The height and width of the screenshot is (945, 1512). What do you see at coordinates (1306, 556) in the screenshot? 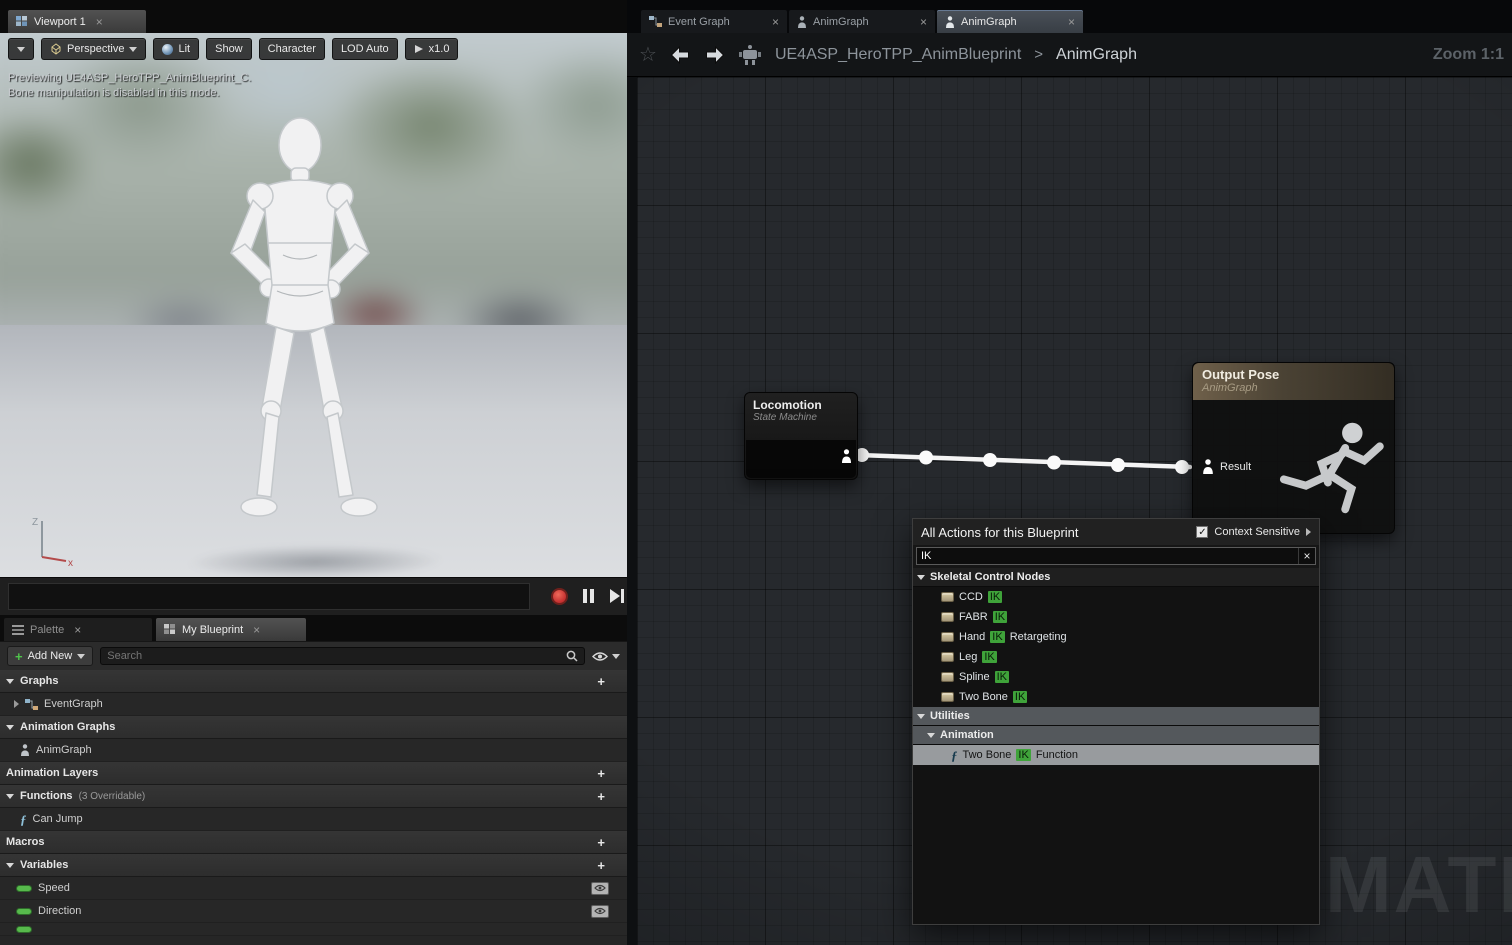
I see `clear-search-button: ×` at bounding box center [1306, 556].